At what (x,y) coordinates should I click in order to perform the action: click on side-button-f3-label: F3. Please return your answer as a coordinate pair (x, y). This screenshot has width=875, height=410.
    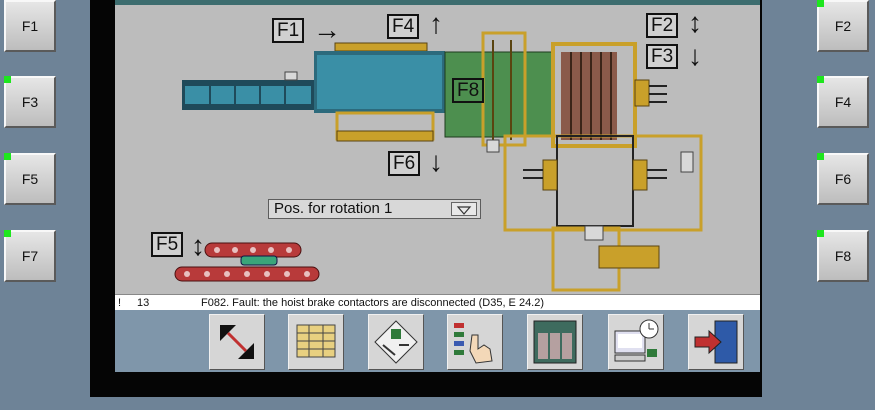
    Looking at the image, I should click on (30, 102).